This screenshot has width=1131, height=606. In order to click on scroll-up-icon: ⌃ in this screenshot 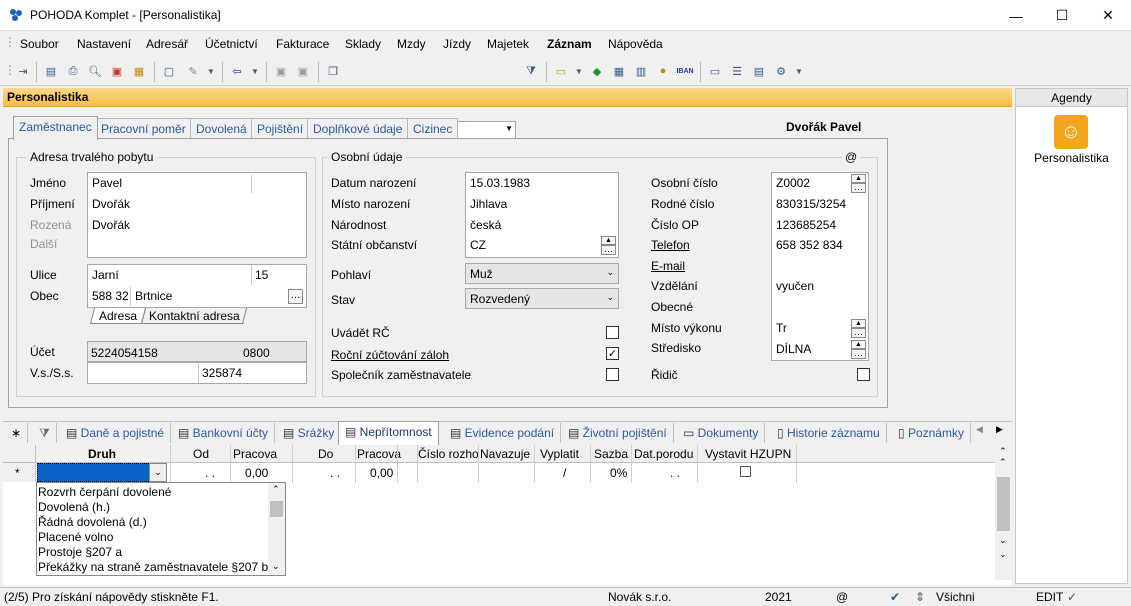, I will do `click(1003, 462)`.